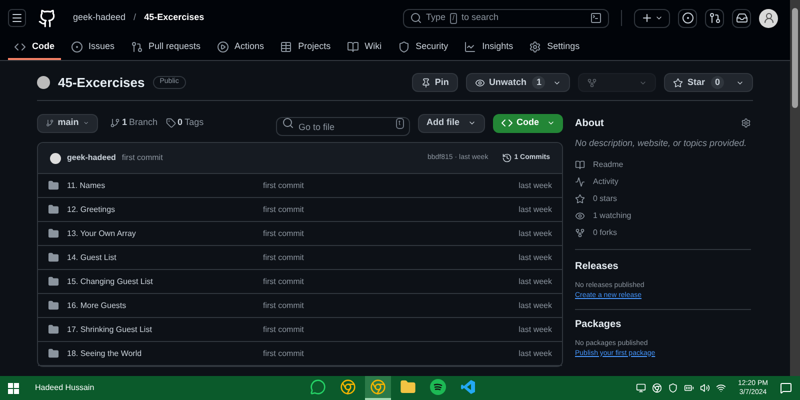 This screenshot has height=400, width=800. I want to click on nav-tab: Code, so click(34, 48).